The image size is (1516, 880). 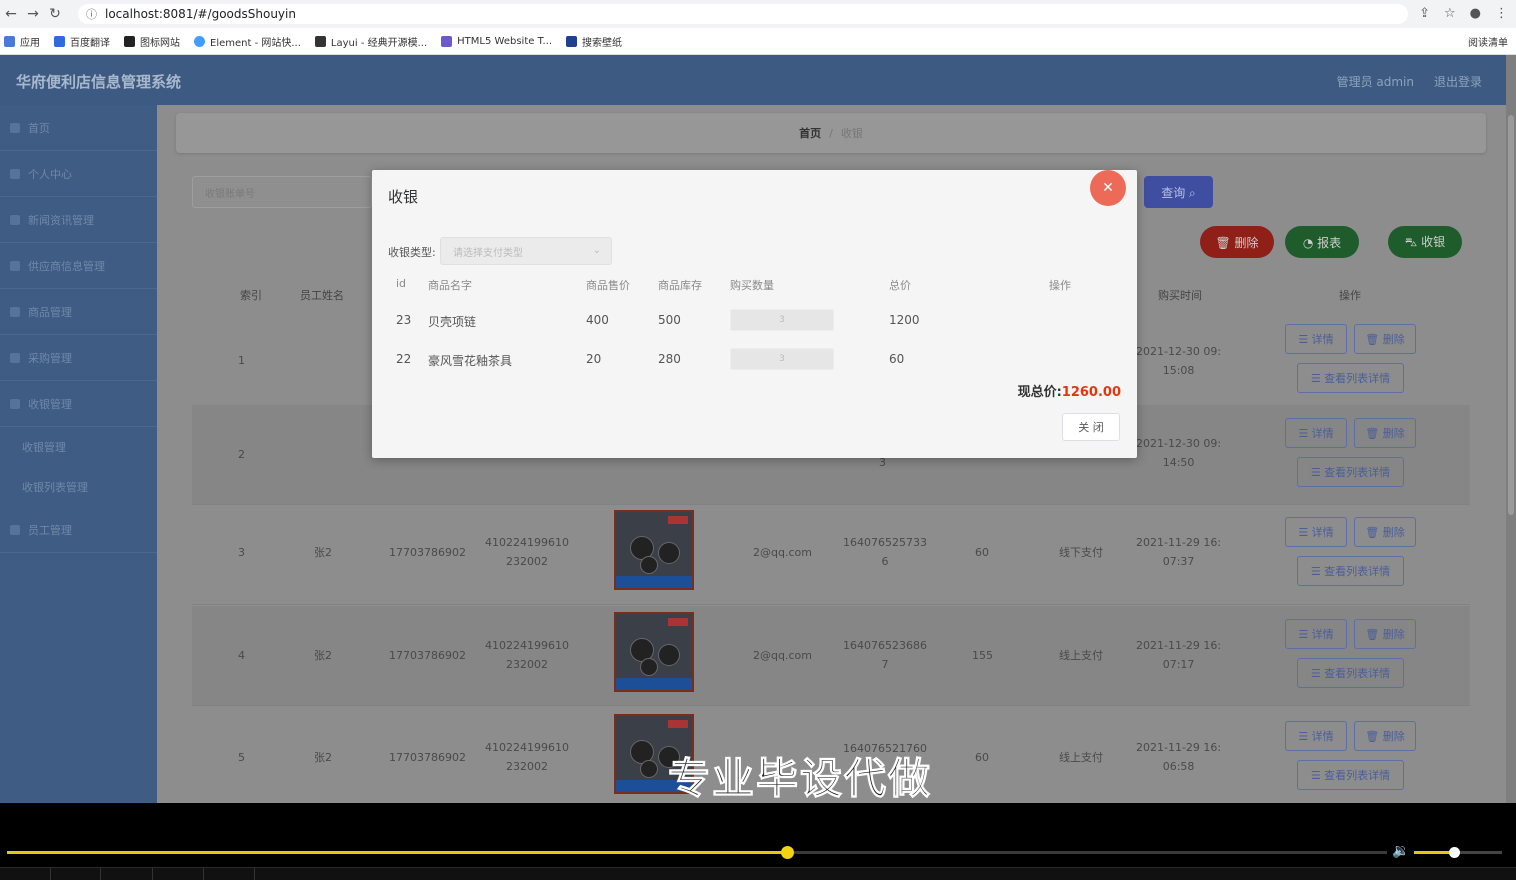 I want to click on cashier-button: ⛍ 收银, so click(x=1425, y=242).